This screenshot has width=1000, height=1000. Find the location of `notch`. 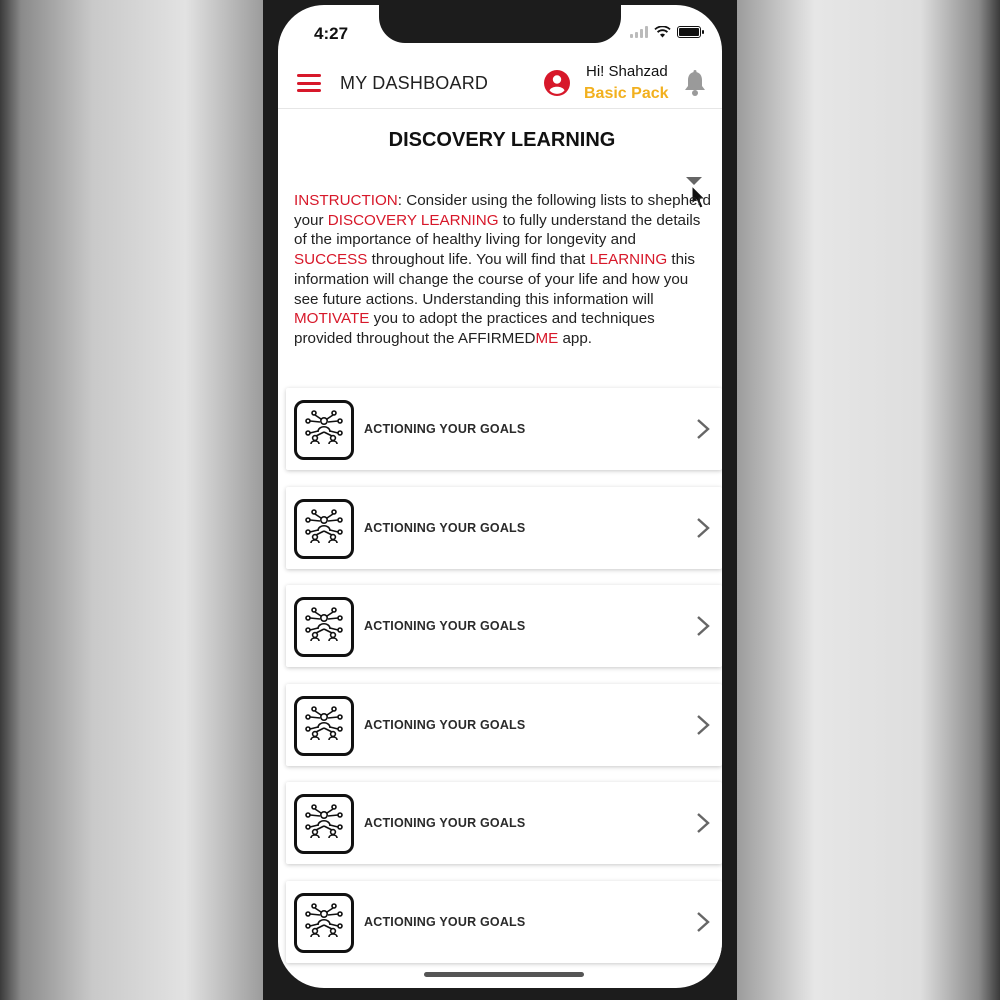

notch is located at coordinates (500, 24).